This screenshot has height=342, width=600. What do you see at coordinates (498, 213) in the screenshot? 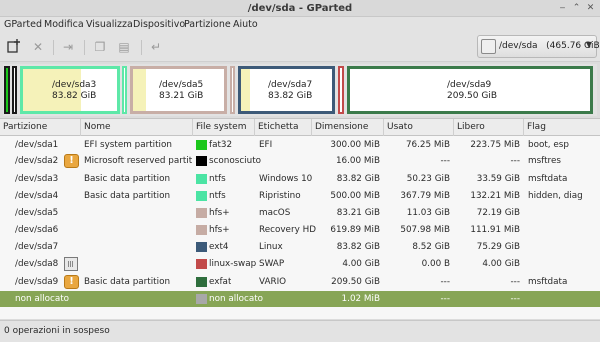
I see `cell-free: 72.19 GiB` at bounding box center [498, 213].